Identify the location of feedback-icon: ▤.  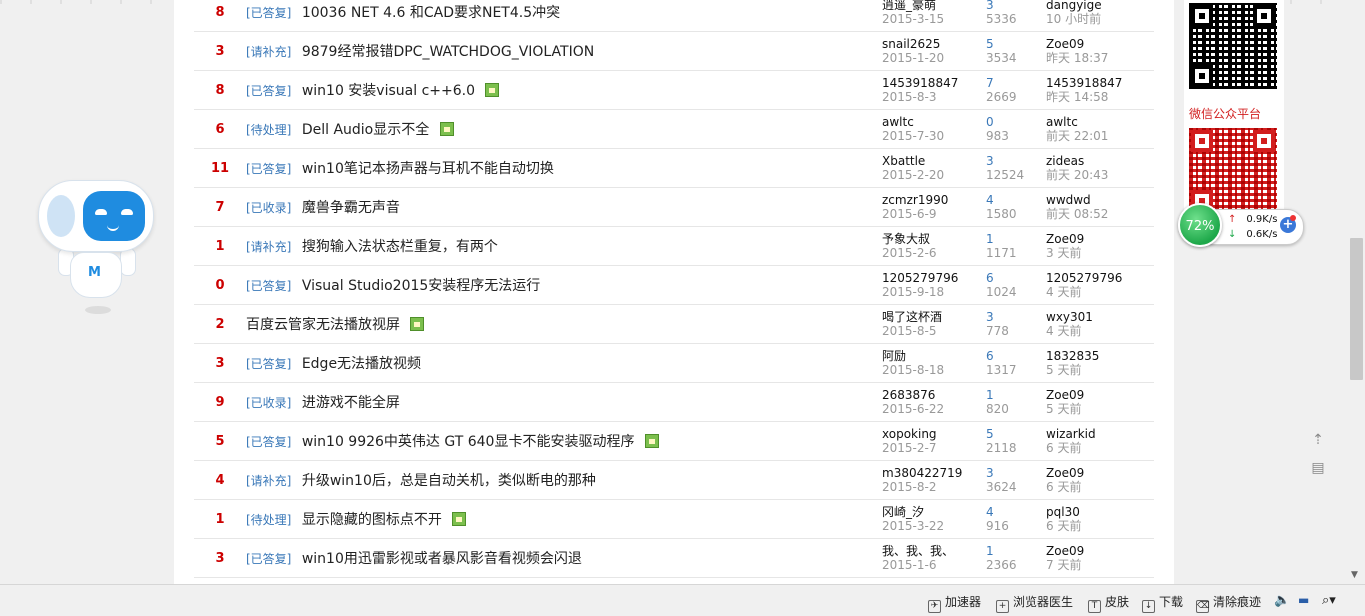
(1318, 469).